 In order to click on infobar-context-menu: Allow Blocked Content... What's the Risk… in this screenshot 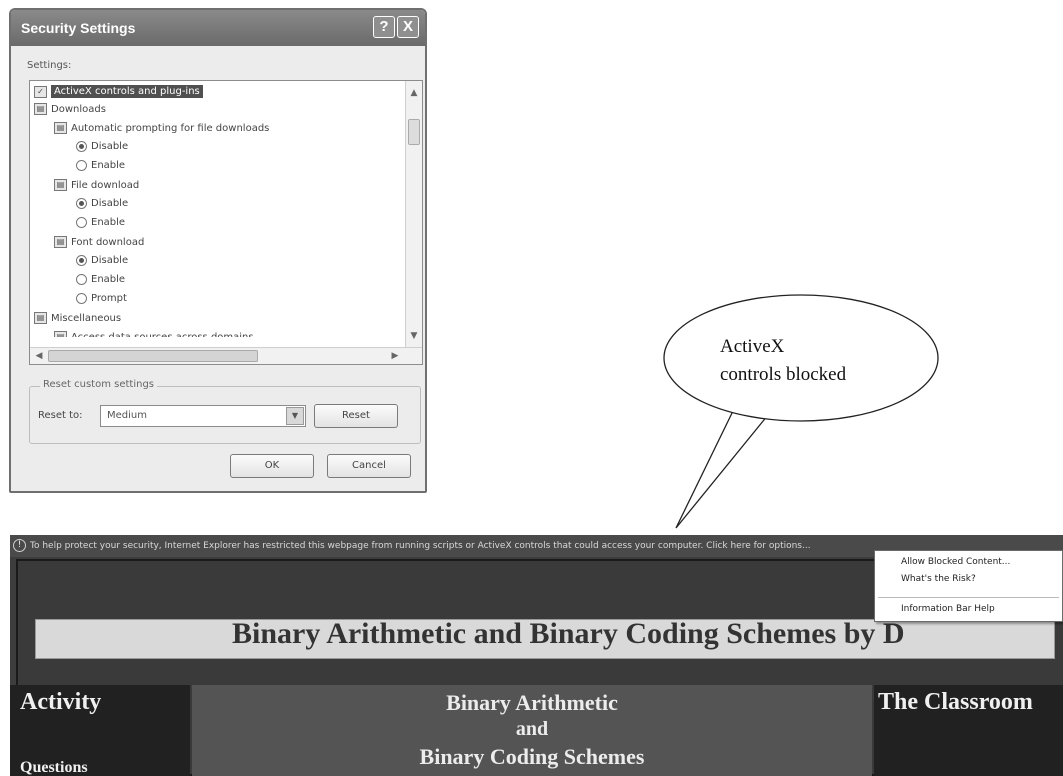, I will do `click(968, 586)`.